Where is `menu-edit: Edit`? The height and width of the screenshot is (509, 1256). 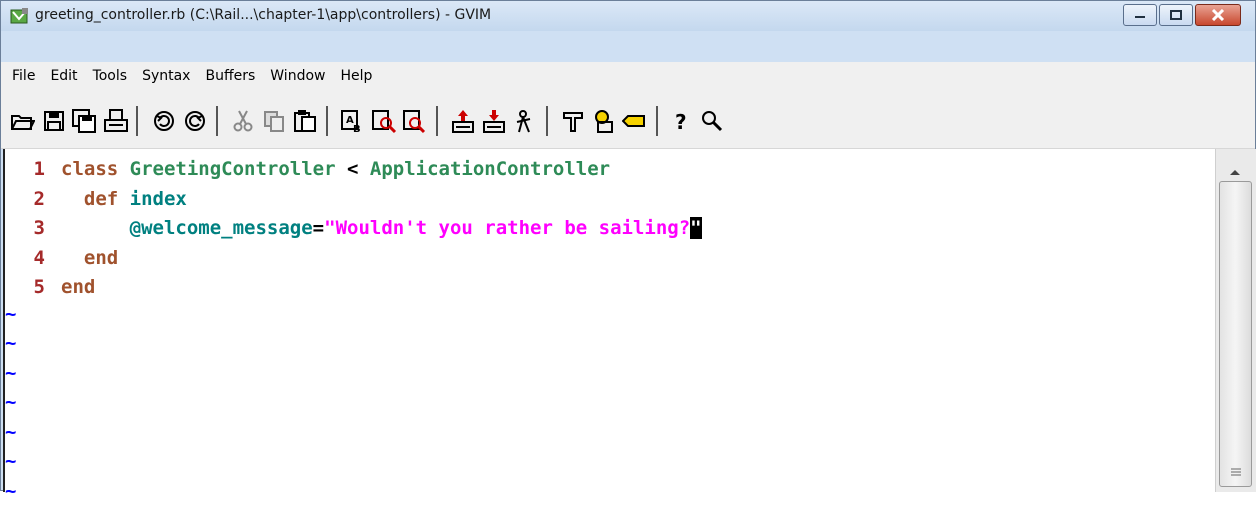 menu-edit: Edit is located at coordinates (63, 76).